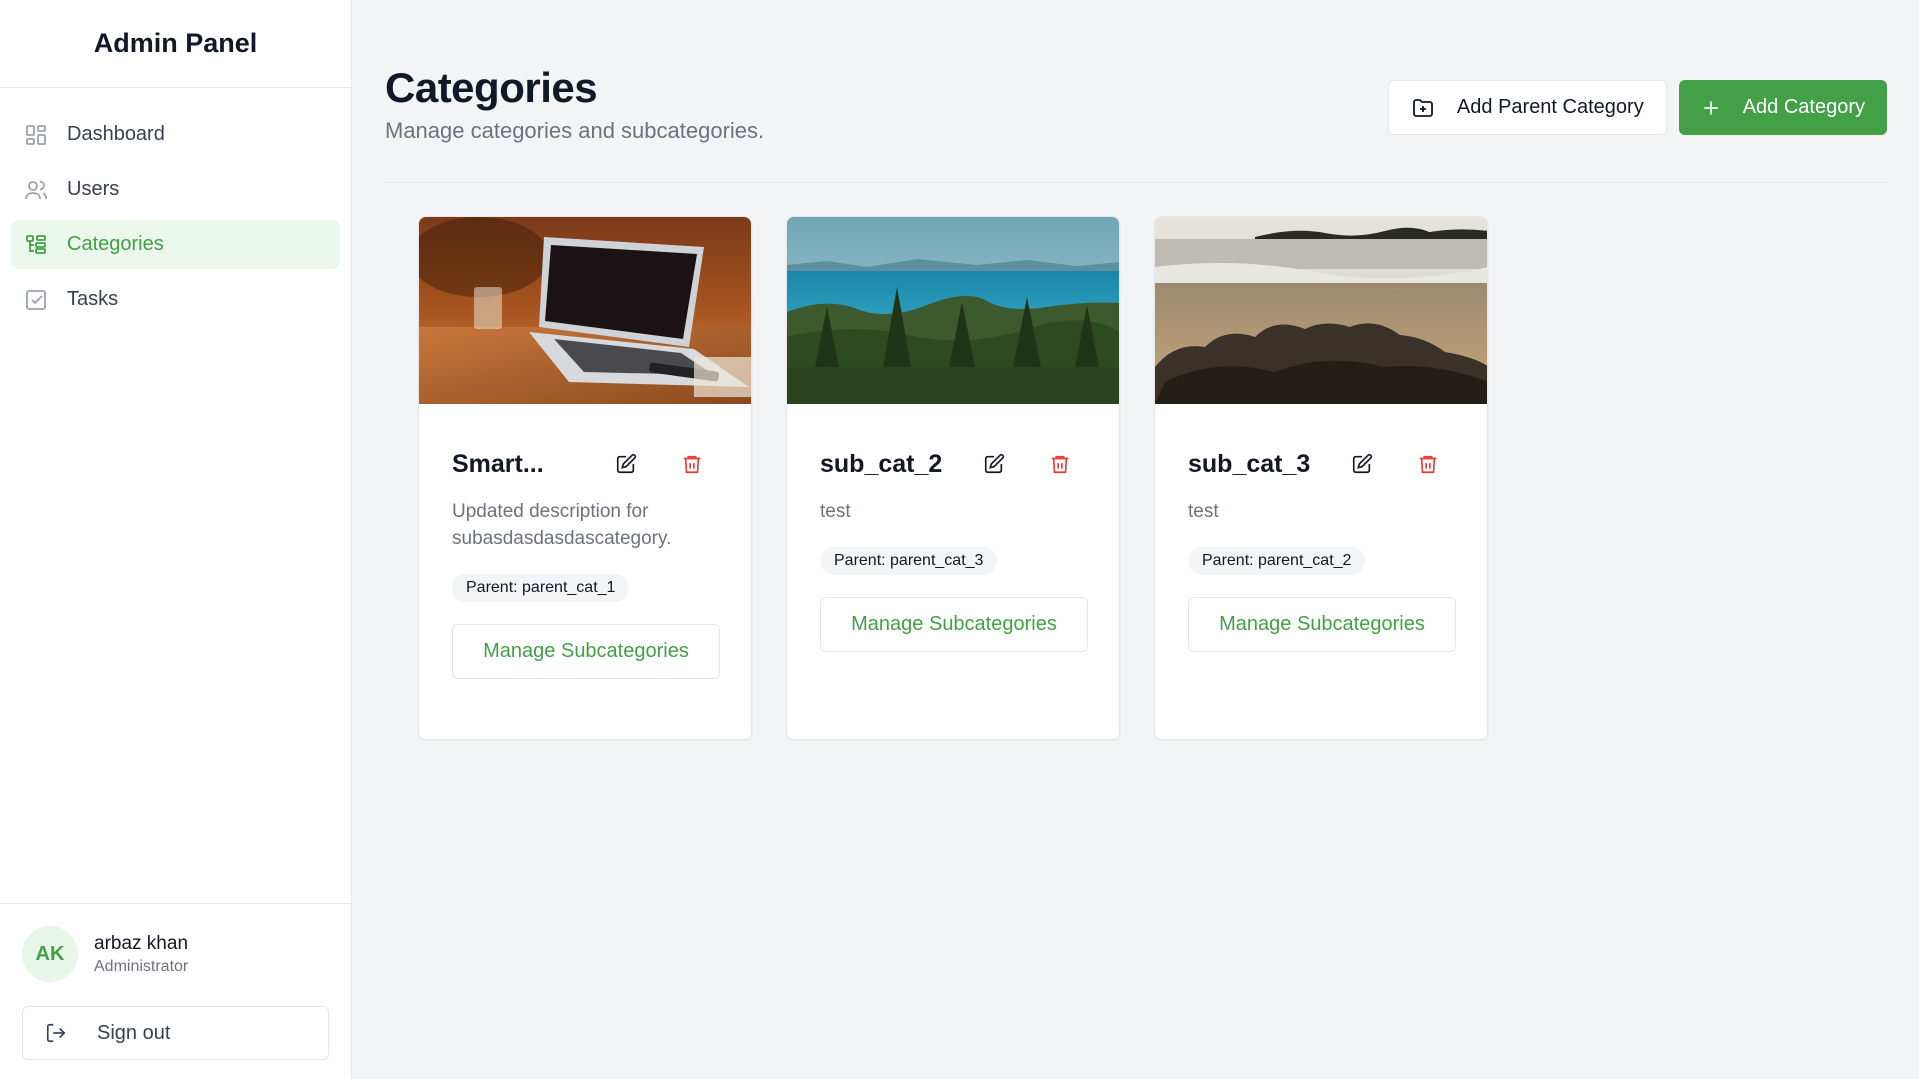 This screenshot has height=1079, width=1919. What do you see at coordinates (36, 300) in the screenshot?
I see `tasks-icon` at bounding box center [36, 300].